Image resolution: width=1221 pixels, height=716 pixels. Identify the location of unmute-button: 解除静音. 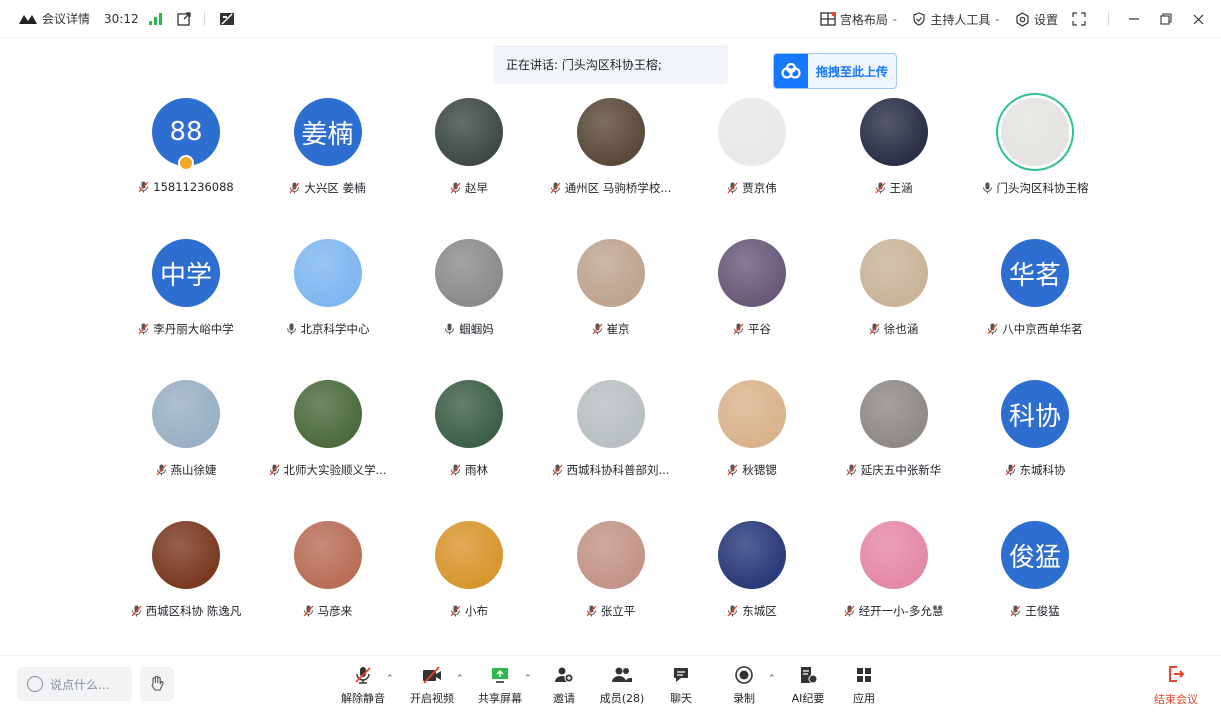
(363, 686).